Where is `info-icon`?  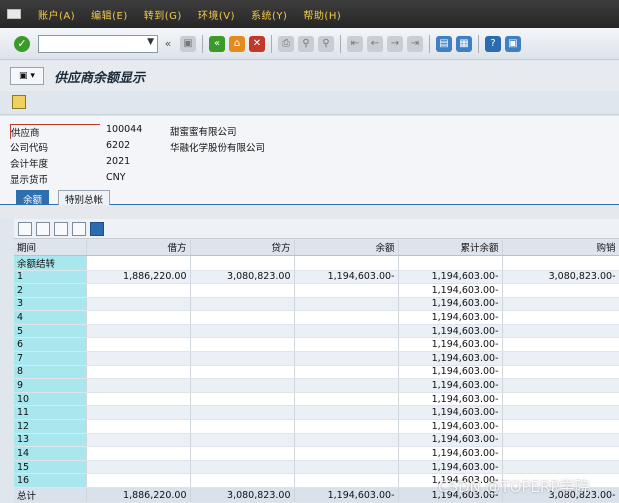 info-icon is located at coordinates (97, 228).